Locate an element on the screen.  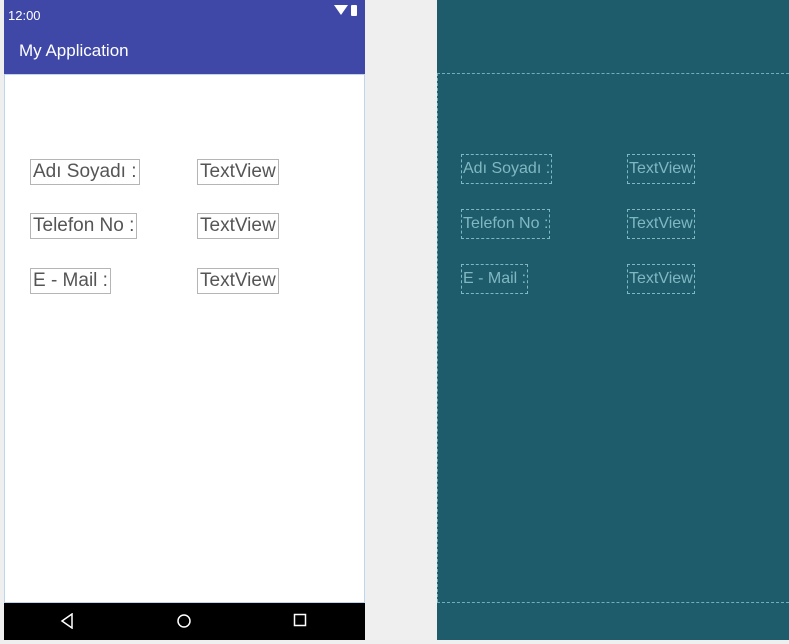
email-value: TextView is located at coordinates (238, 281).